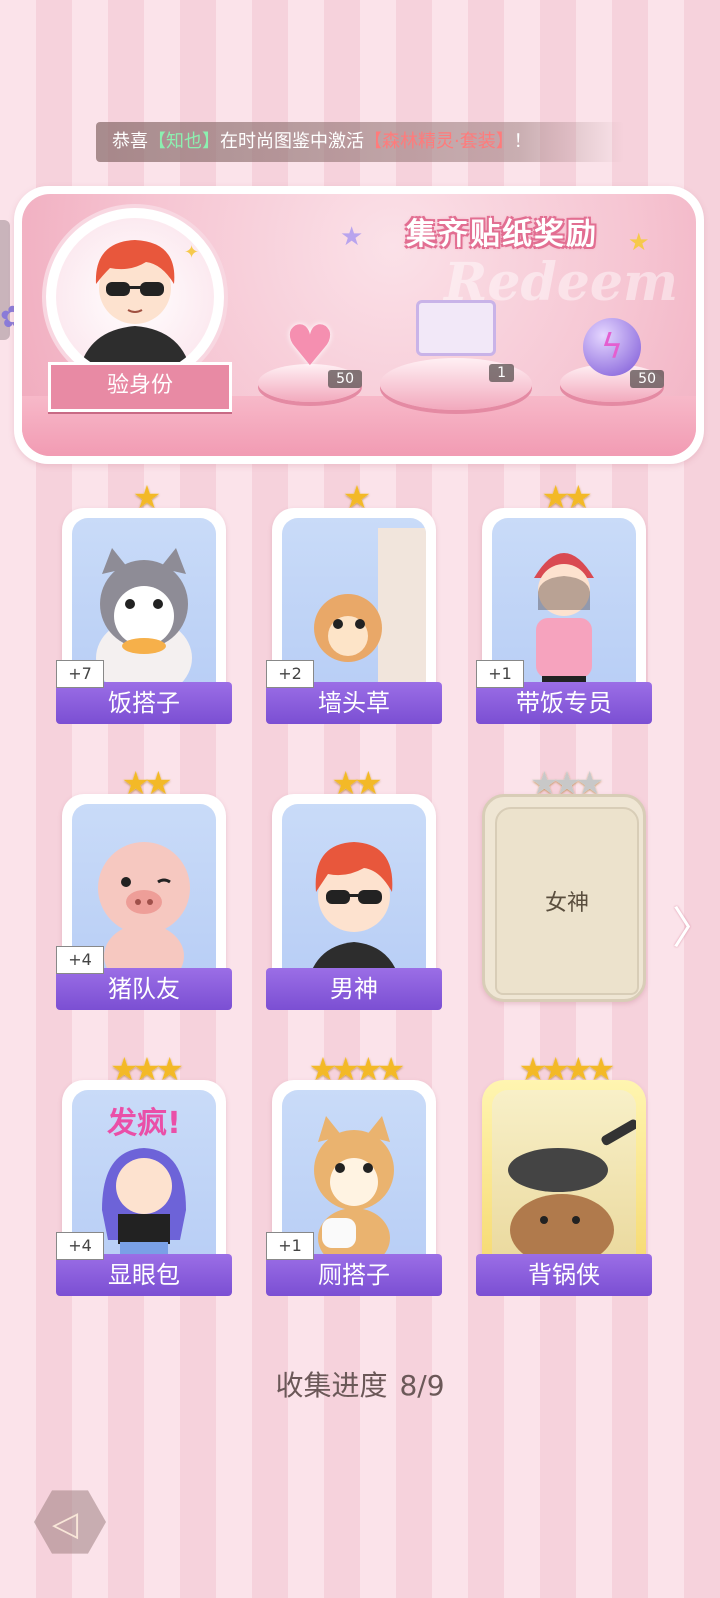 The height and width of the screenshot is (1598, 720). What do you see at coordinates (184, 141) in the screenshot?
I see `ticker-user: 【知也】` at bounding box center [184, 141].